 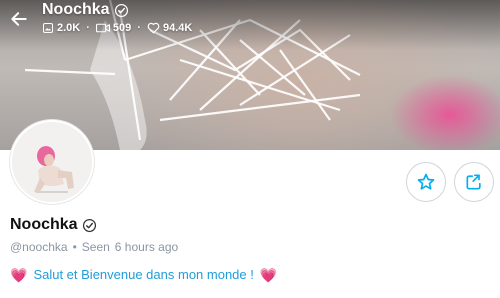 I want to click on header-stats: 2.0K · 509 · 94.4K, so click(x=117, y=28).